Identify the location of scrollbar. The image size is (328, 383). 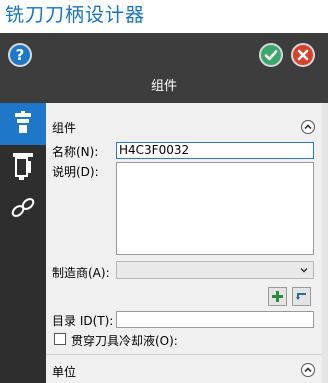
(325, 243).